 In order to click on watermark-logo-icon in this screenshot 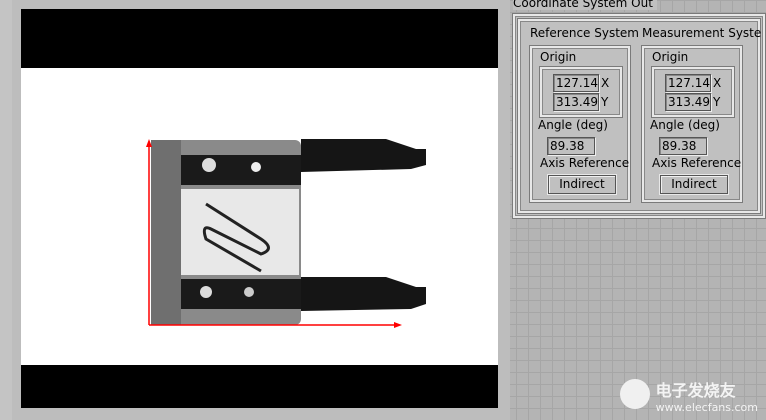, I will do `click(634, 394)`.